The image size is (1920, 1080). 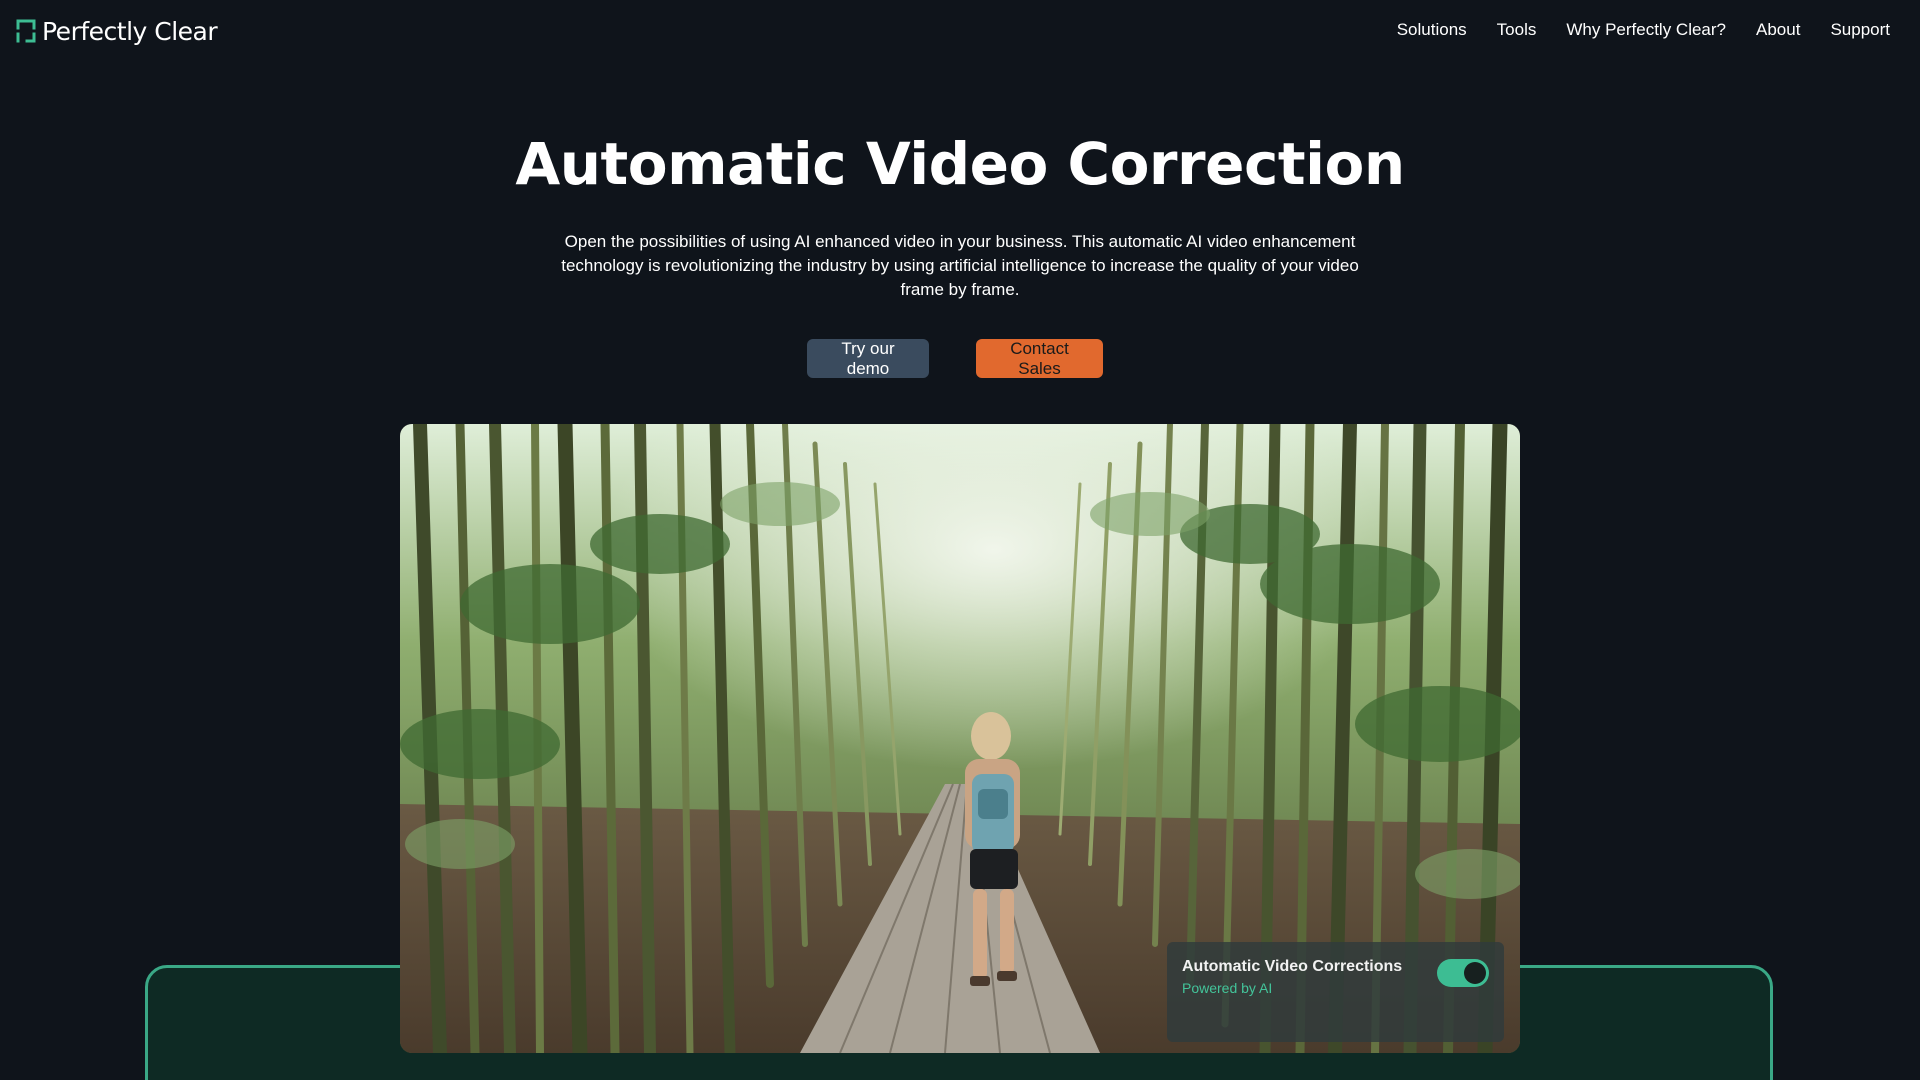 I want to click on cta-button-row: Try our demo Contact Sales, so click(x=960, y=358).